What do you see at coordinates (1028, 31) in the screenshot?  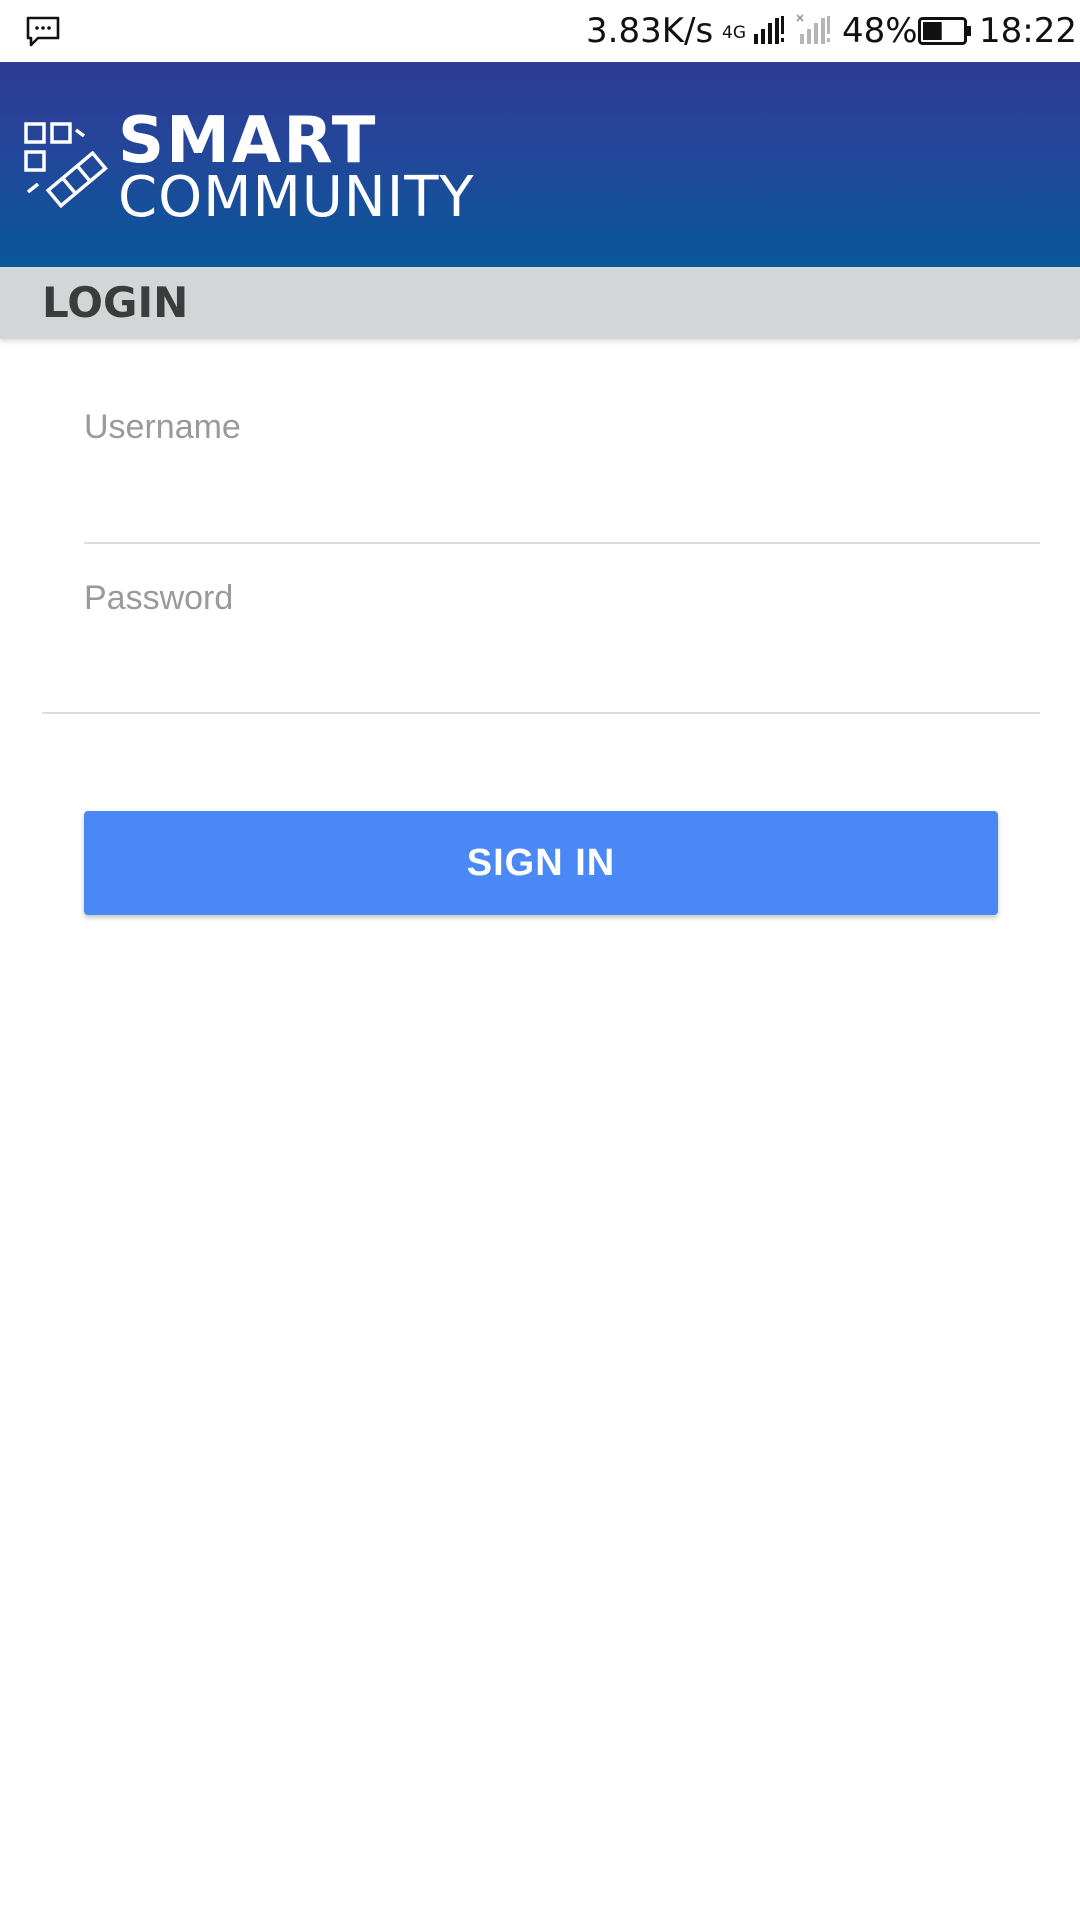 I see `clock: 18:22` at bounding box center [1028, 31].